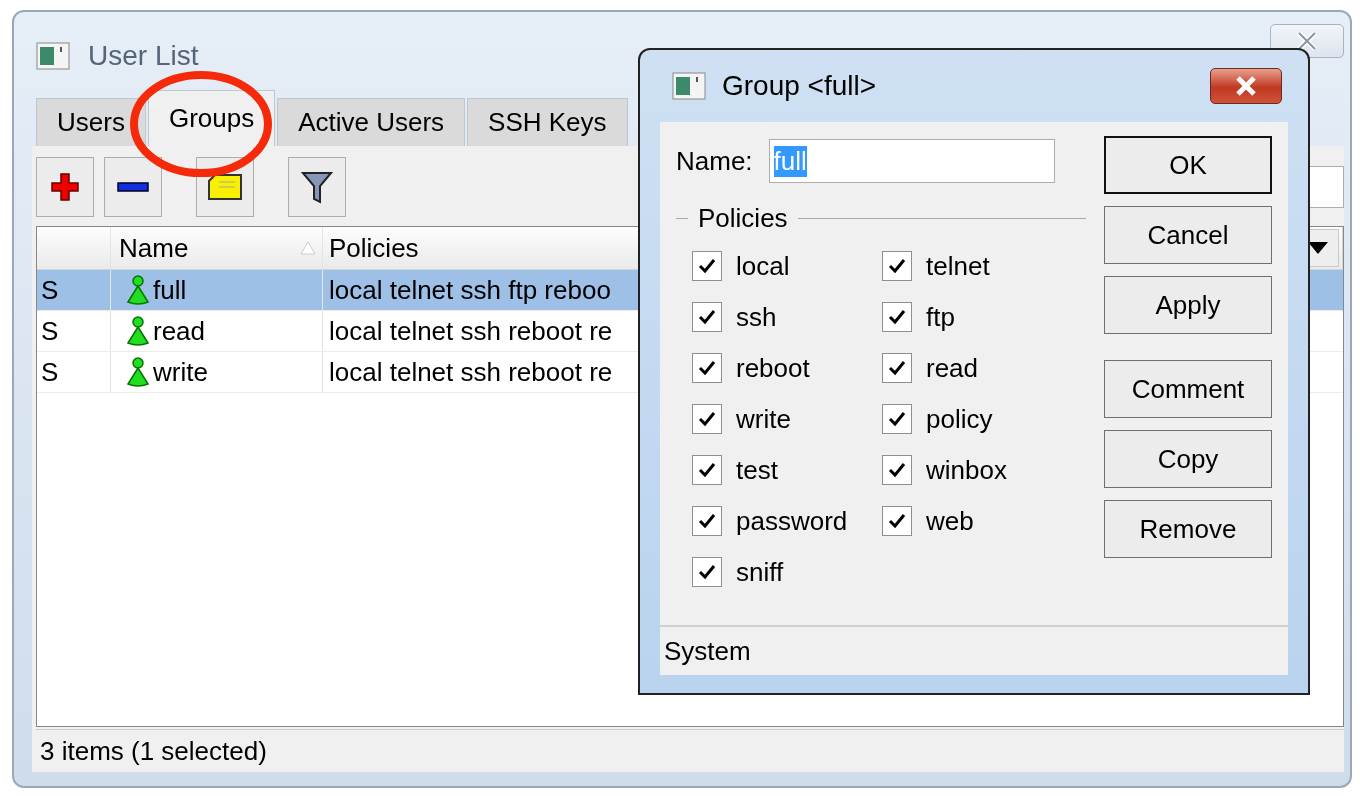 Image resolution: width=1360 pixels, height=796 pixels. Describe the element at coordinates (760, 572) in the screenshot. I see `checkbox-label: sniff` at that location.